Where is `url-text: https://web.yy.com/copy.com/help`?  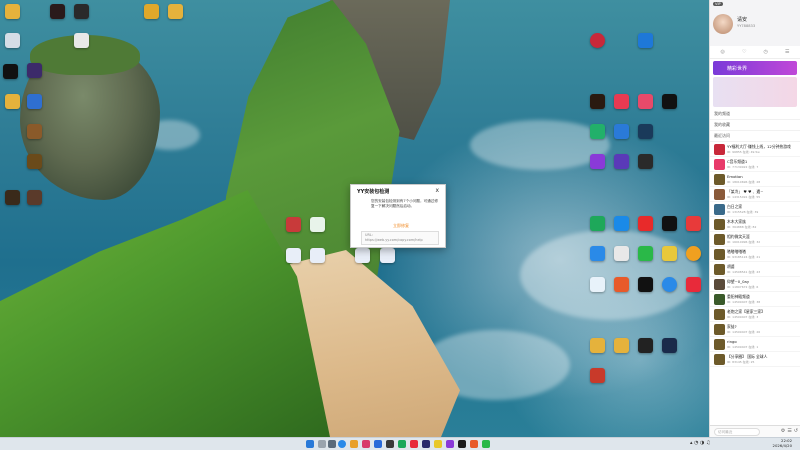 url-text: https://web.yy.com/copy.com/help is located at coordinates (400, 240).